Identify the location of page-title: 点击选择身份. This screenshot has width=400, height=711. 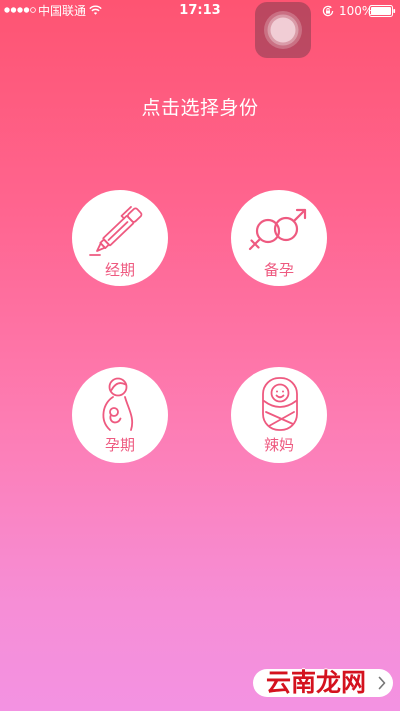
(200, 108).